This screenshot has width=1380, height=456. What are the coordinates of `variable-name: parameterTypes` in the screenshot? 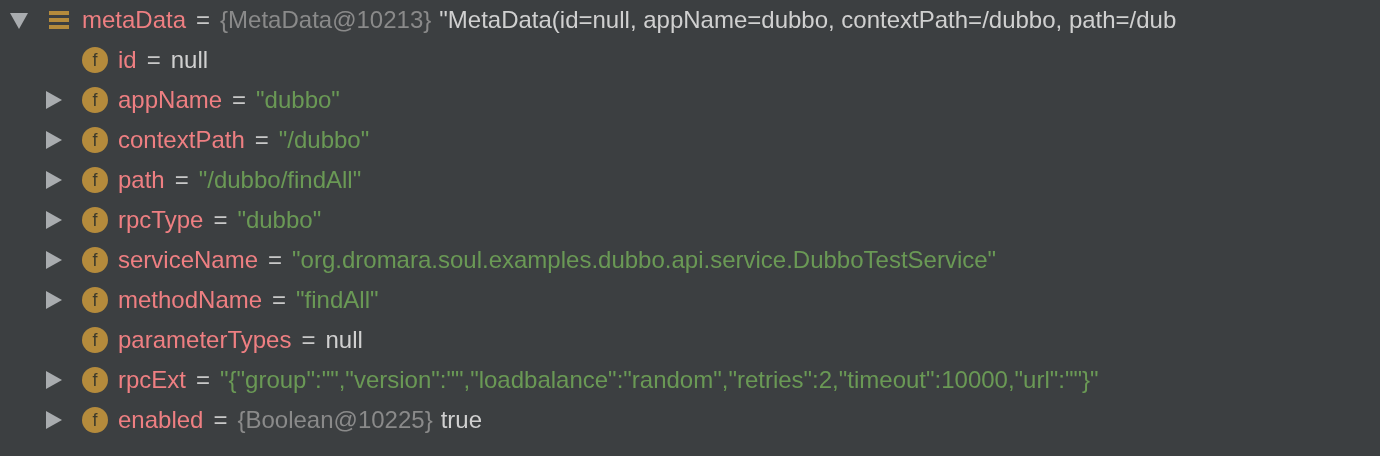 It's located at (205, 340).